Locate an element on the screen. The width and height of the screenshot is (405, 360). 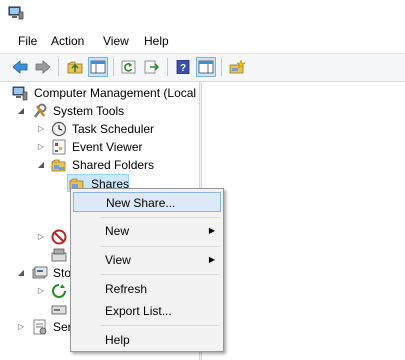
menu-item-help: Help is located at coordinates (147, 340).